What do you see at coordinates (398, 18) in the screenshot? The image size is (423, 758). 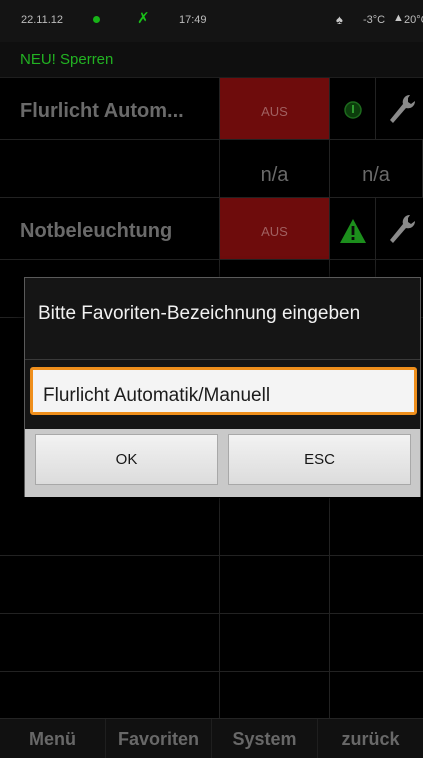 I see `house-icon: ▲` at bounding box center [398, 18].